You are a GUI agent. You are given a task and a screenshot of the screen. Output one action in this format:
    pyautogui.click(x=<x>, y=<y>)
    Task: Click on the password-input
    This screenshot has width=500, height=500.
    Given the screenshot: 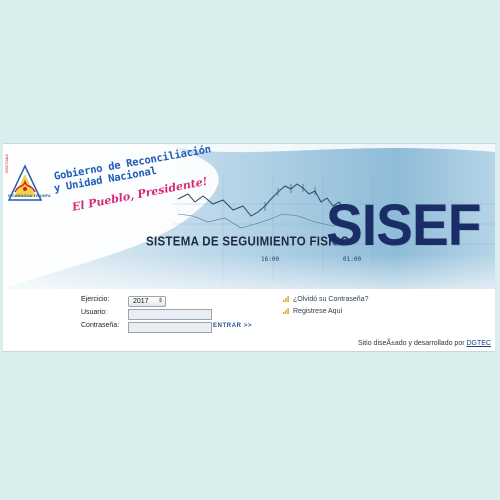 What is the action you would take?
    pyautogui.click(x=170, y=327)
    